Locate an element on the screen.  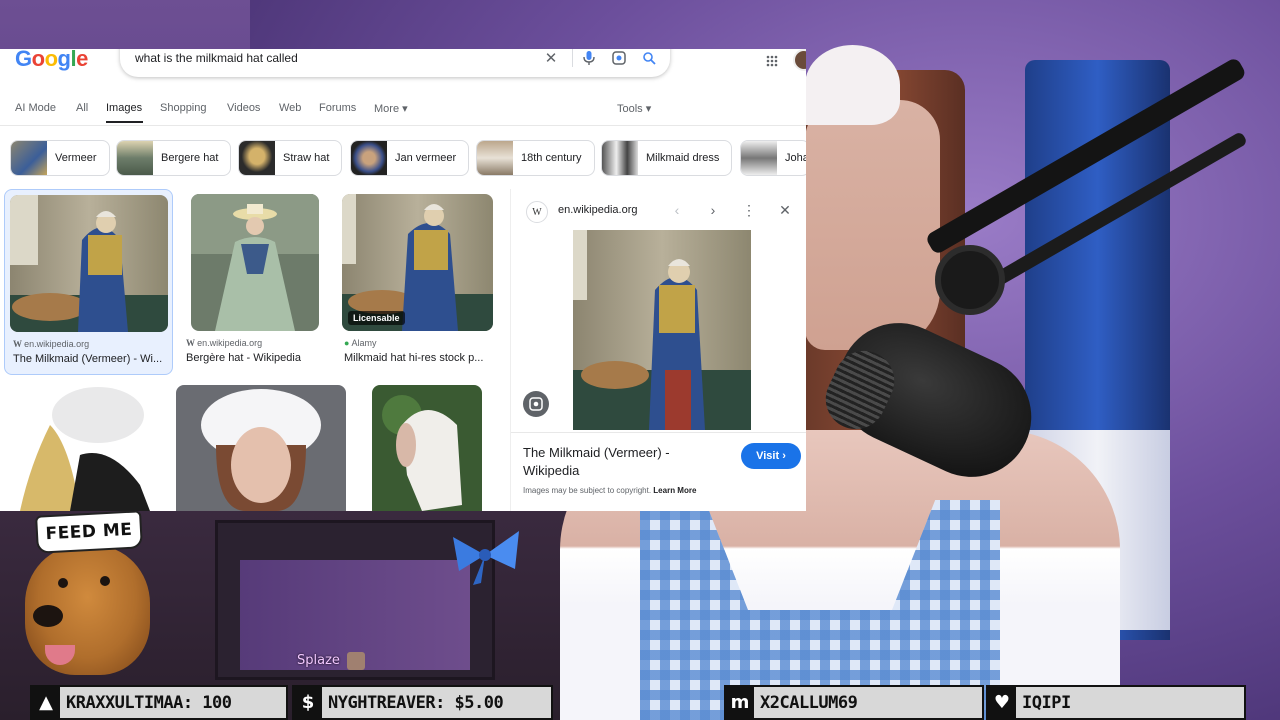
google-lens-icon is located at coordinates (536, 404).